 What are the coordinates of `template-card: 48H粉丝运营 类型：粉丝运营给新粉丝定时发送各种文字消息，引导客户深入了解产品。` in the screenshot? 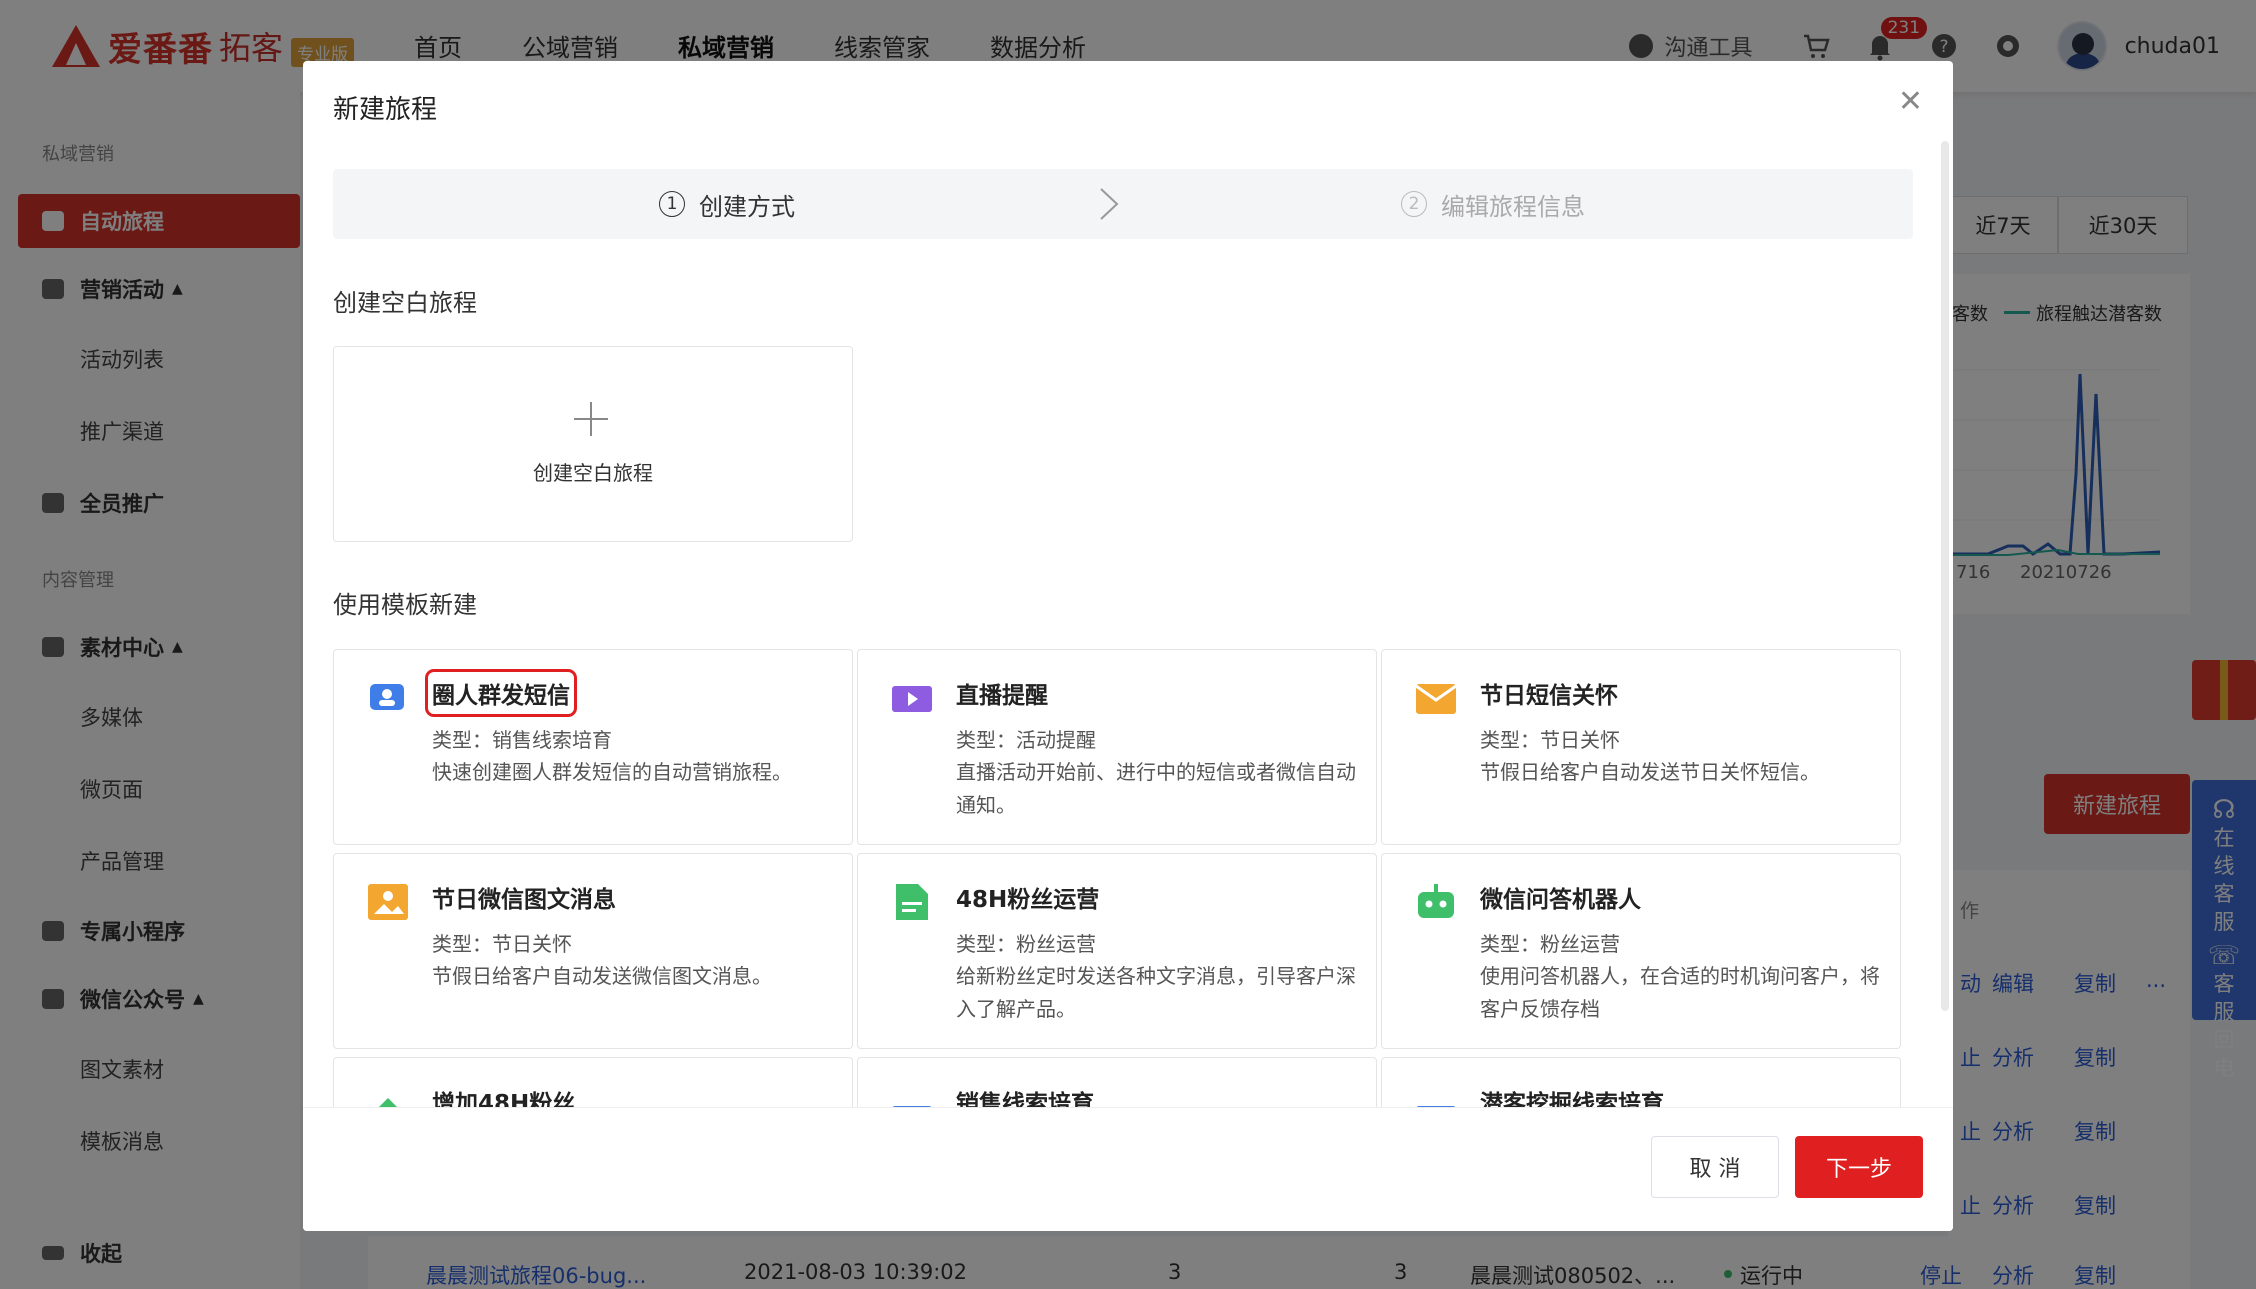 It's located at (1117, 951).